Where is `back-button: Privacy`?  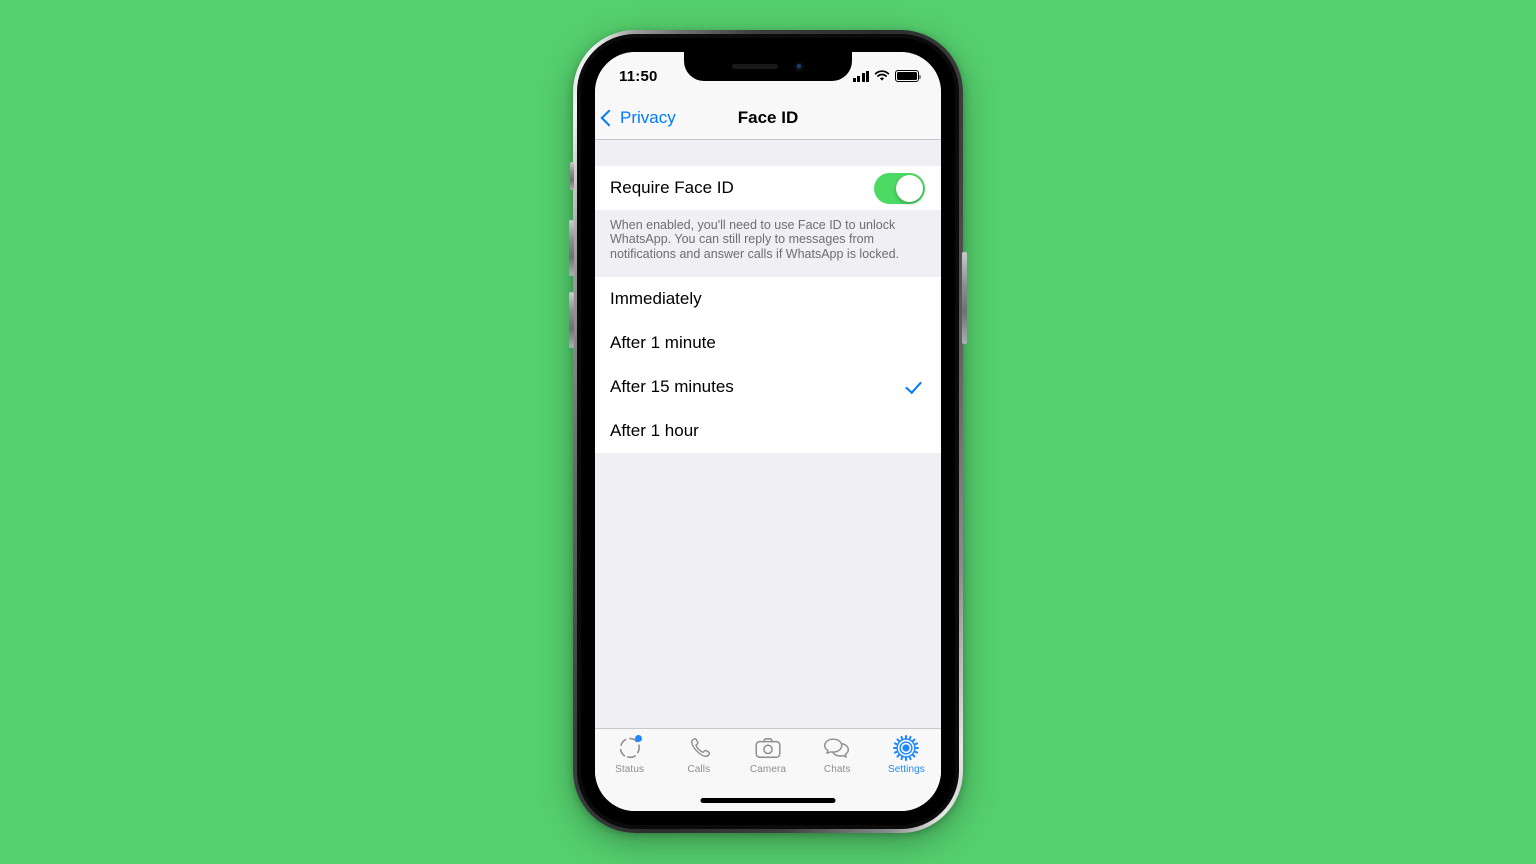 back-button: Privacy is located at coordinates (635, 118).